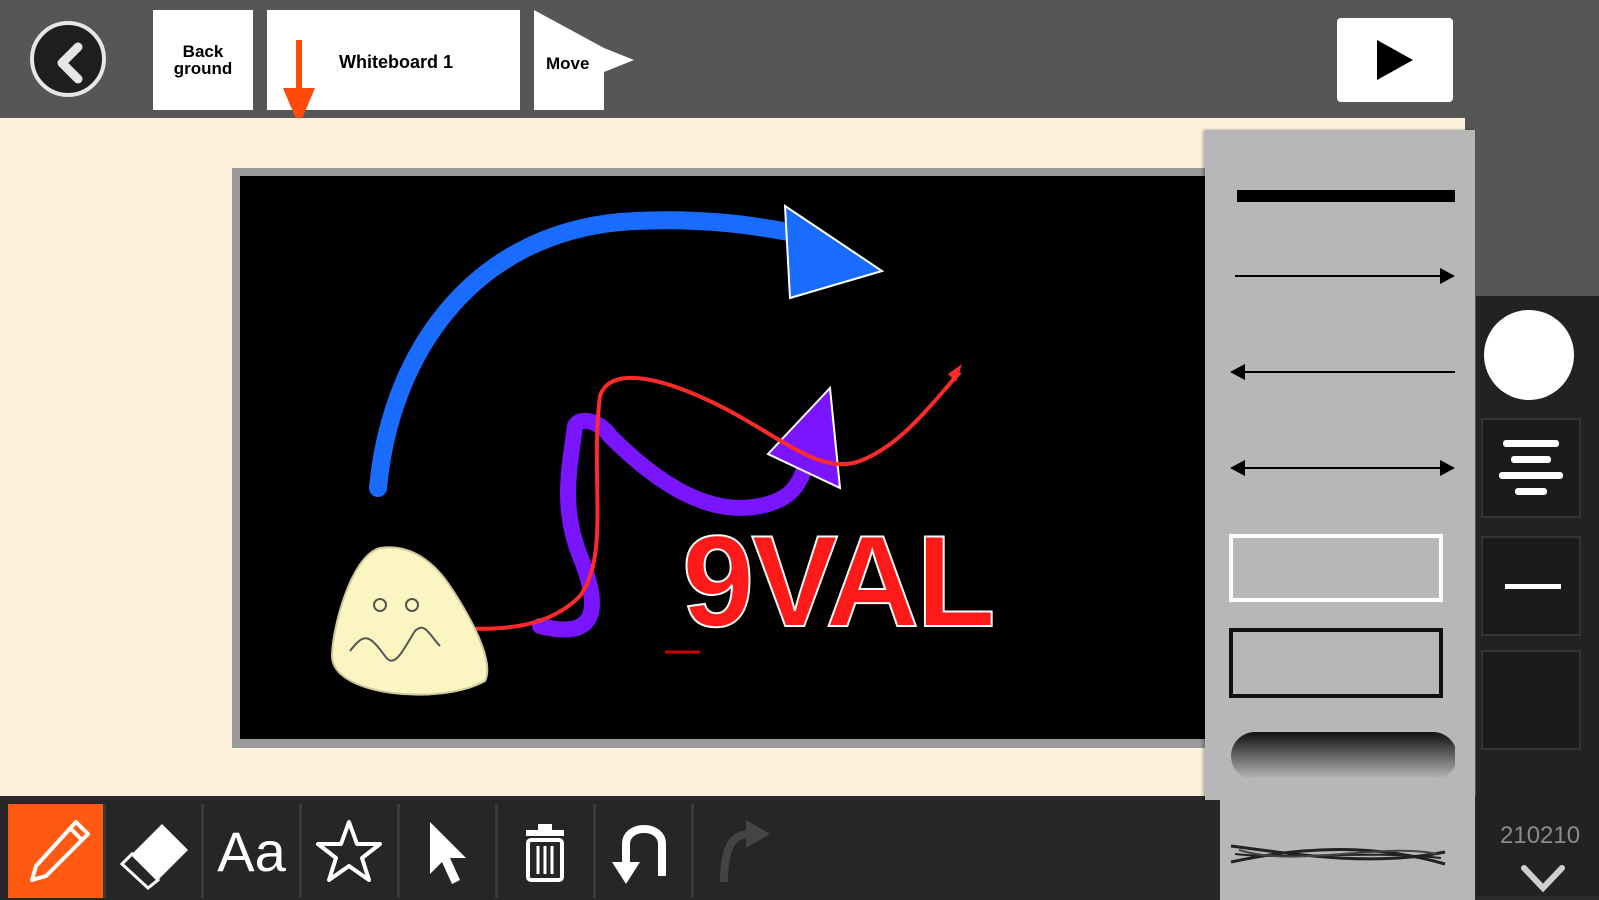 This screenshot has width=1599, height=900. Describe the element at coordinates (1543, 879) in the screenshot. I see `chevron-down-icon` at that location.